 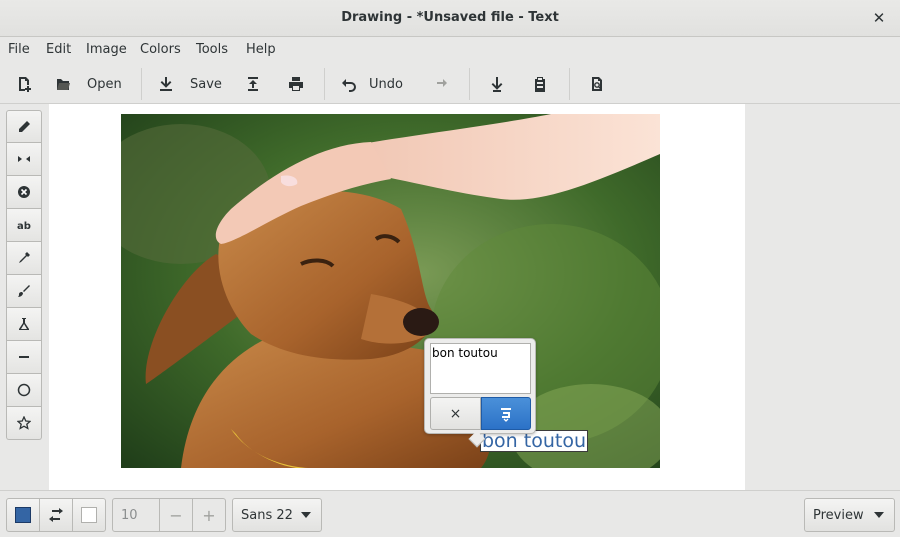 What do you see at coordinates (822, 297) in the screenshot?
I see `canvas-margin` at bounding box center [822, 297].